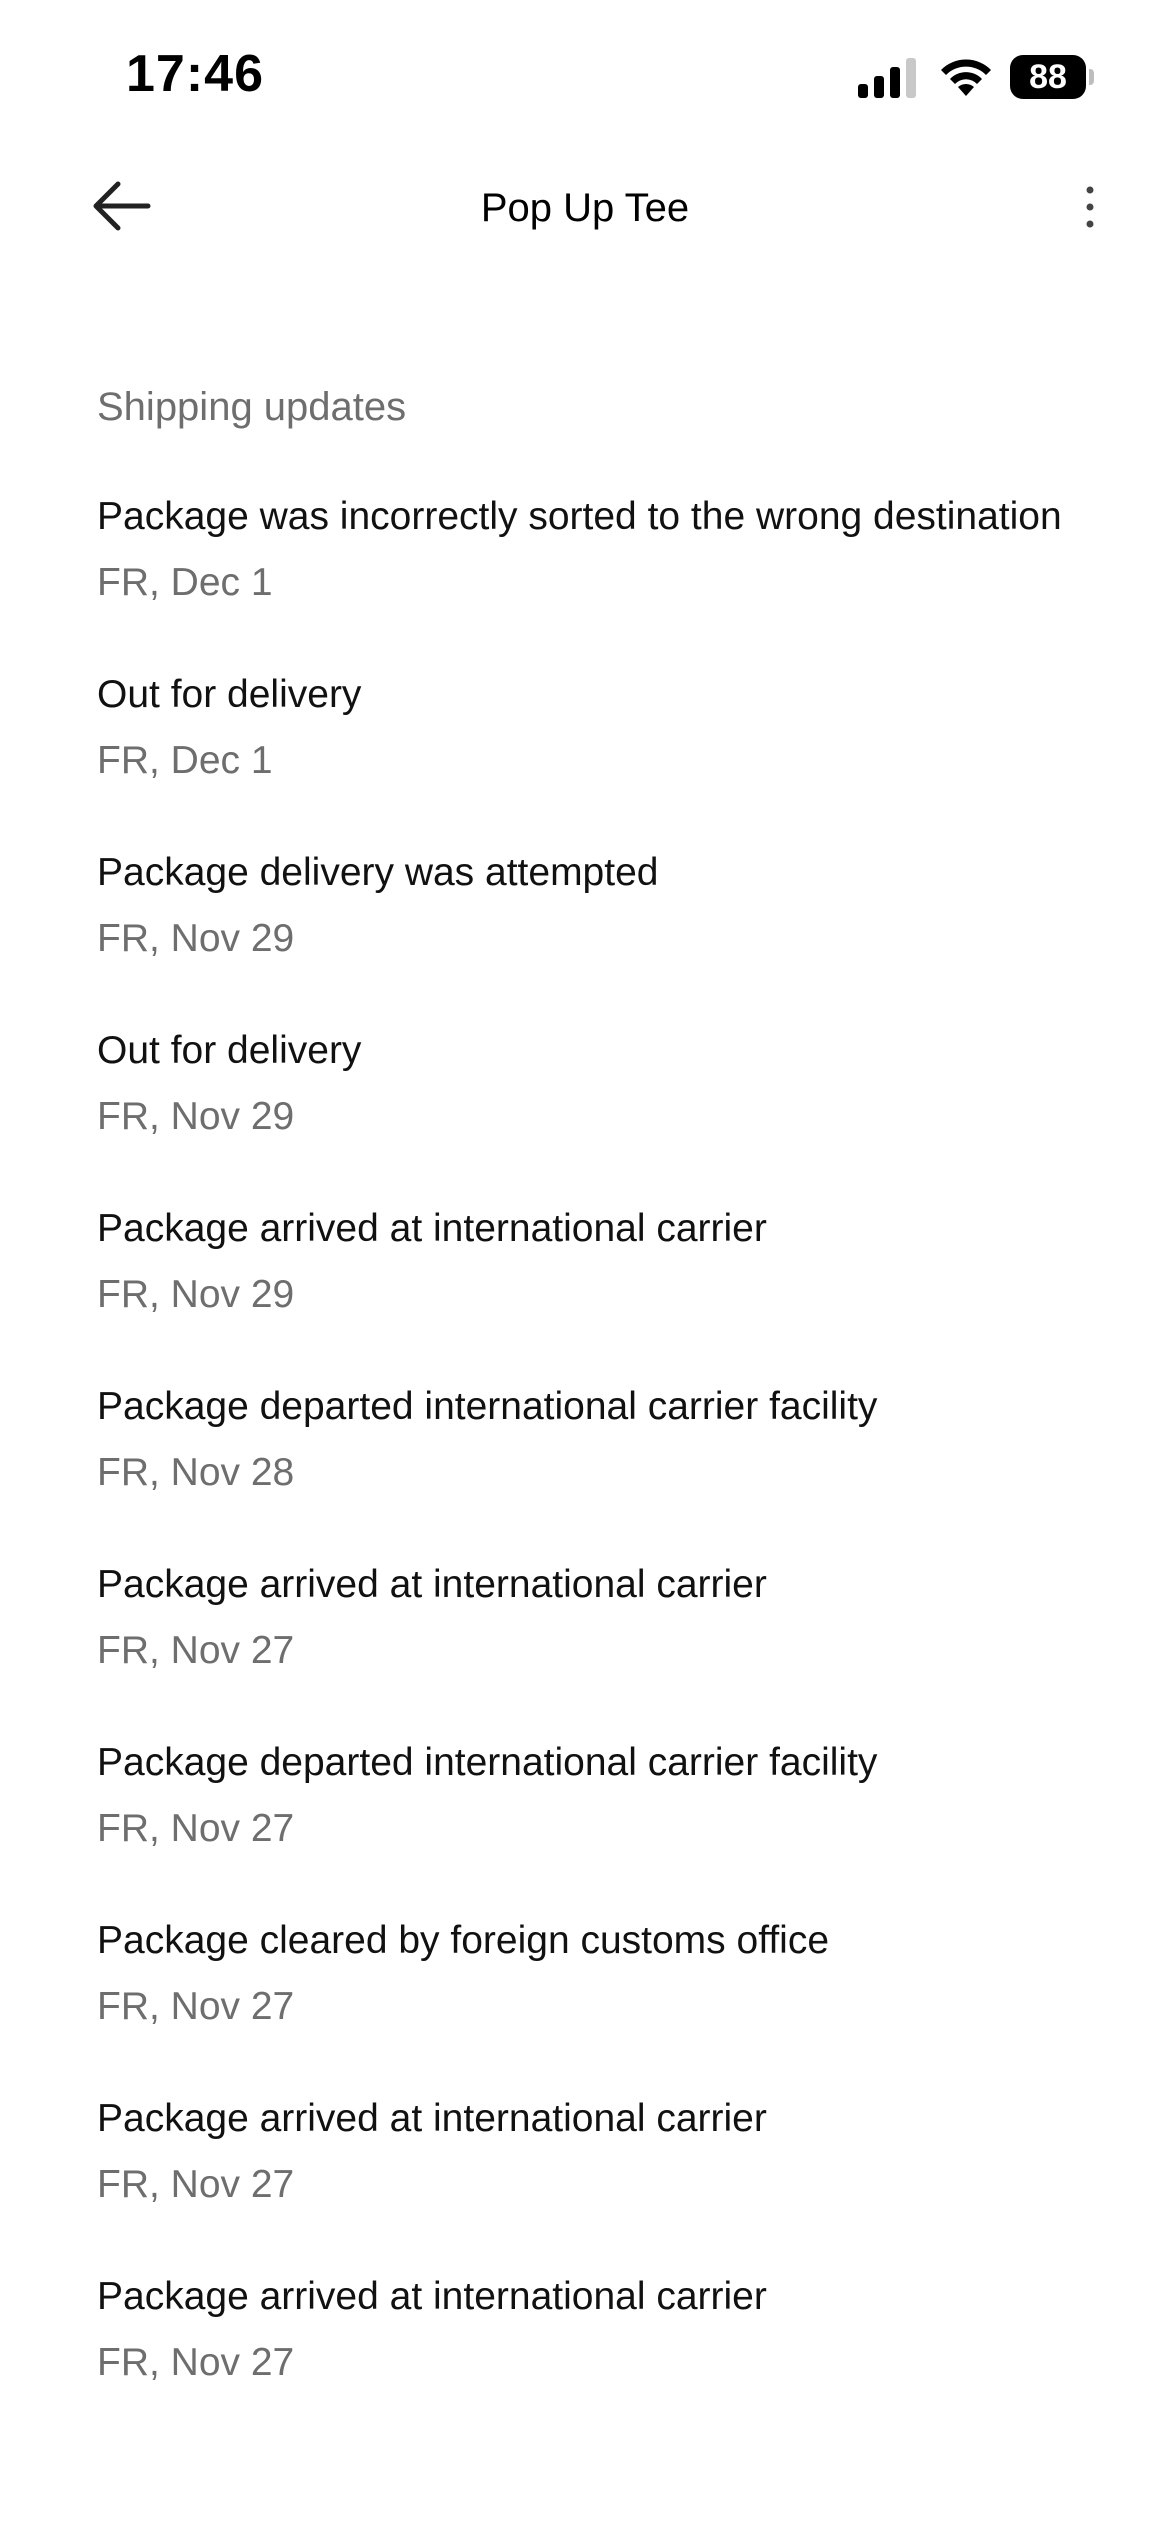  What do you see at coordinates (887, 78) in the screenshot?
I see `signal-icon` at bounding box center [887, 78].